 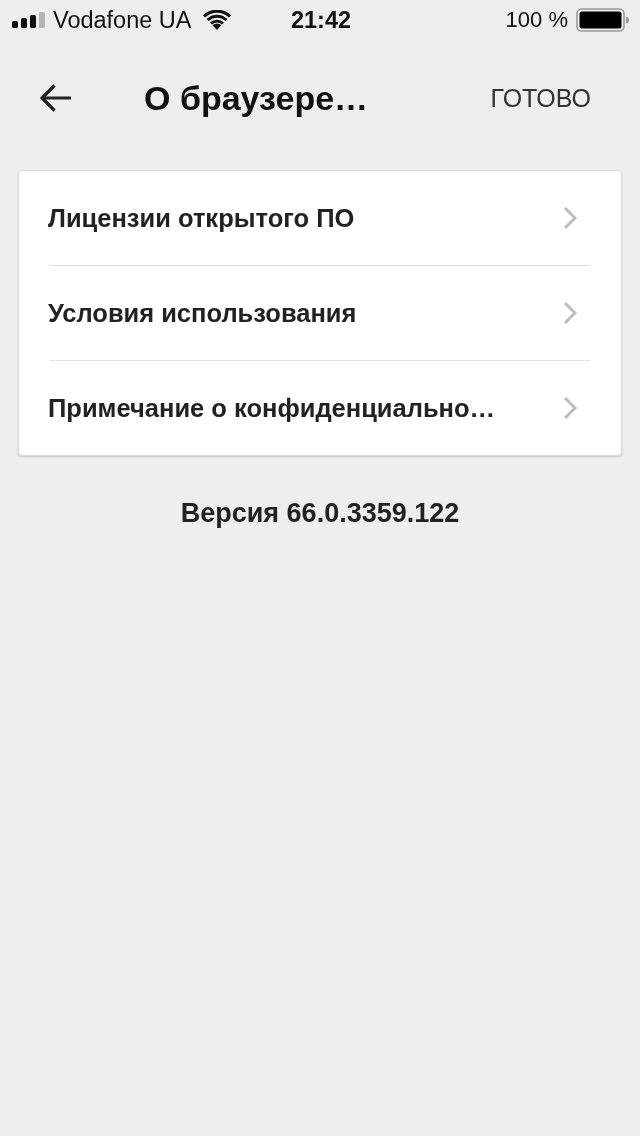 What do you see at coordinates (321, 20) in the screenshot?
I see `clock-time: 21:42` at bounding box center [321, 20].